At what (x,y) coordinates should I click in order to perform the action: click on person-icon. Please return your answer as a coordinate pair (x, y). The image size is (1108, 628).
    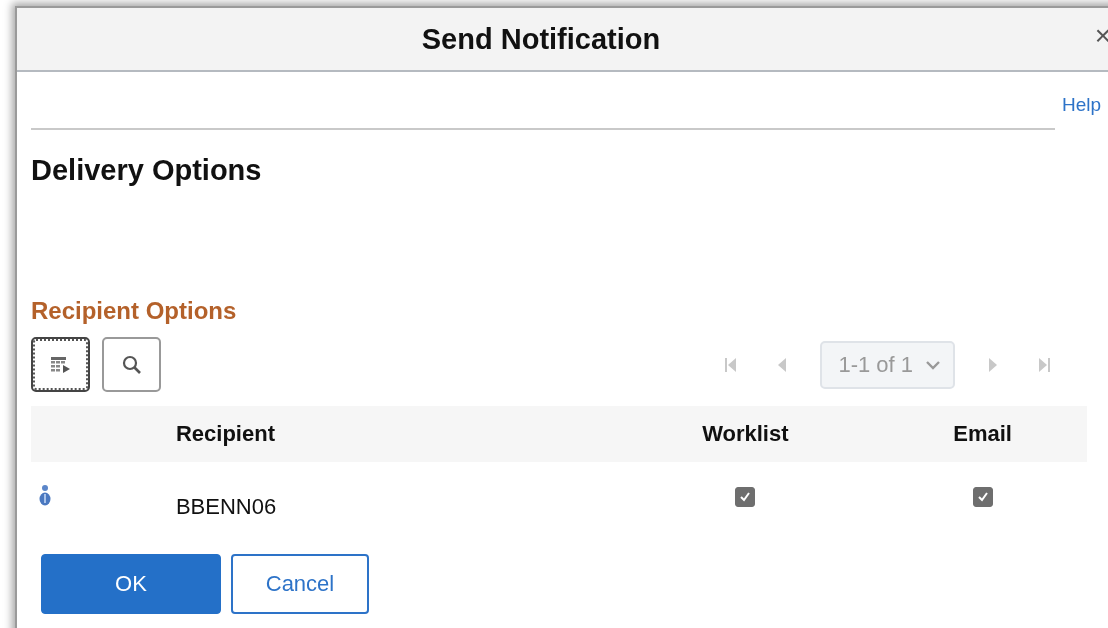
    Looking at the image, I should click on (45, 495).